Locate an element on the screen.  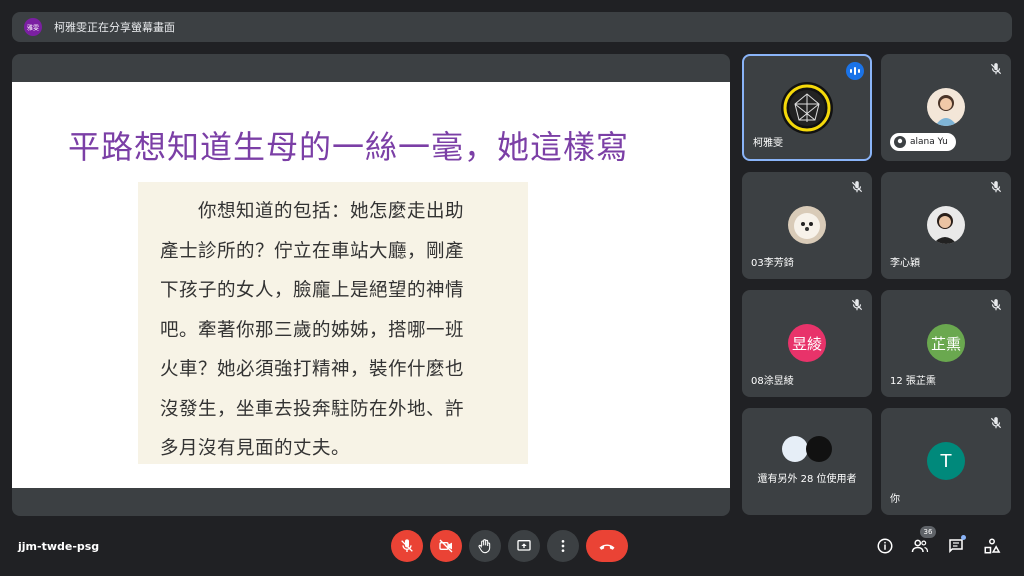
participant-tile: 李心穎 is located at coordinates (946, 225).